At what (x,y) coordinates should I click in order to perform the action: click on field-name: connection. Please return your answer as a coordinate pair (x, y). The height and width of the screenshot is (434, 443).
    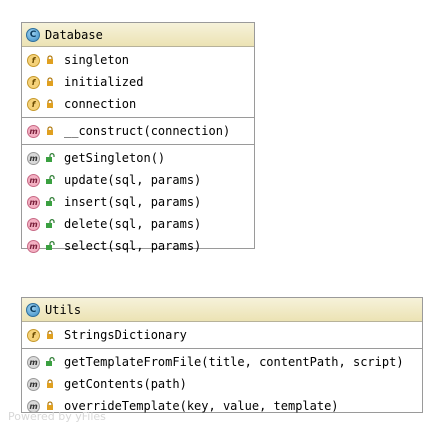
    Looking at the image, I should click on (100, 104).